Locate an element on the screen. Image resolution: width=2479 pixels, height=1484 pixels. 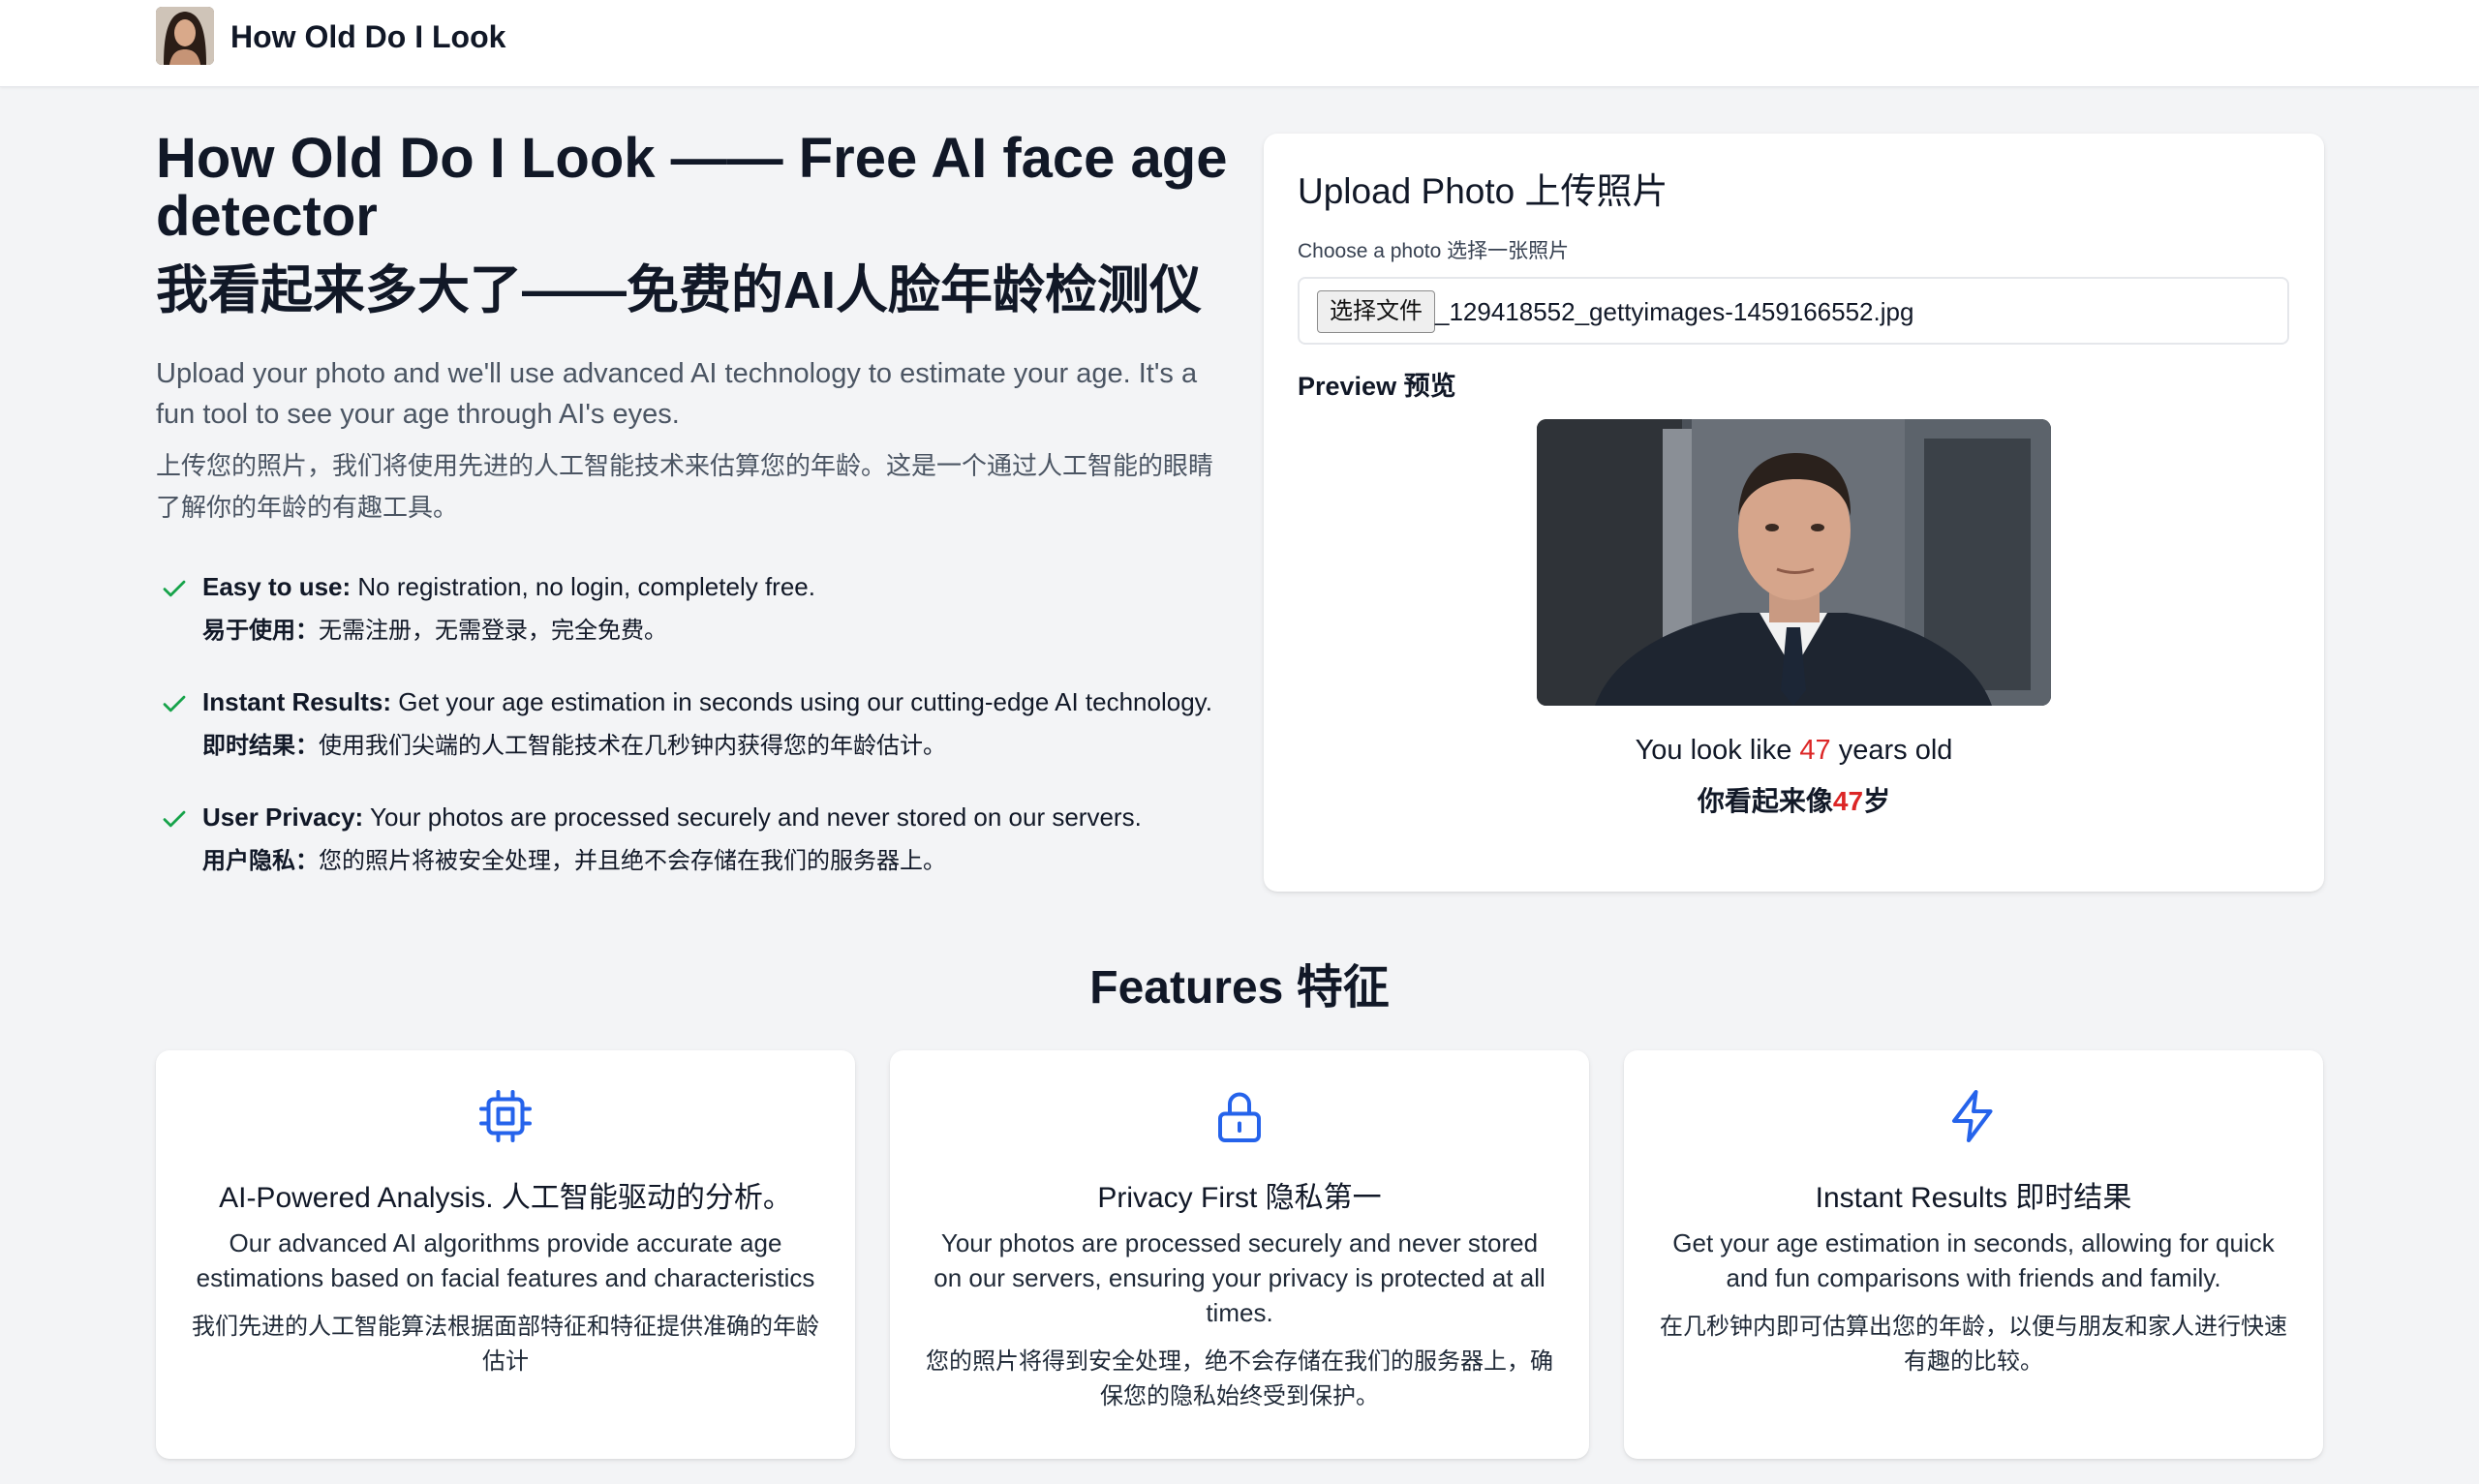
result-zh-prefix: 你看起来像 is located at coordinates (1765, 801).